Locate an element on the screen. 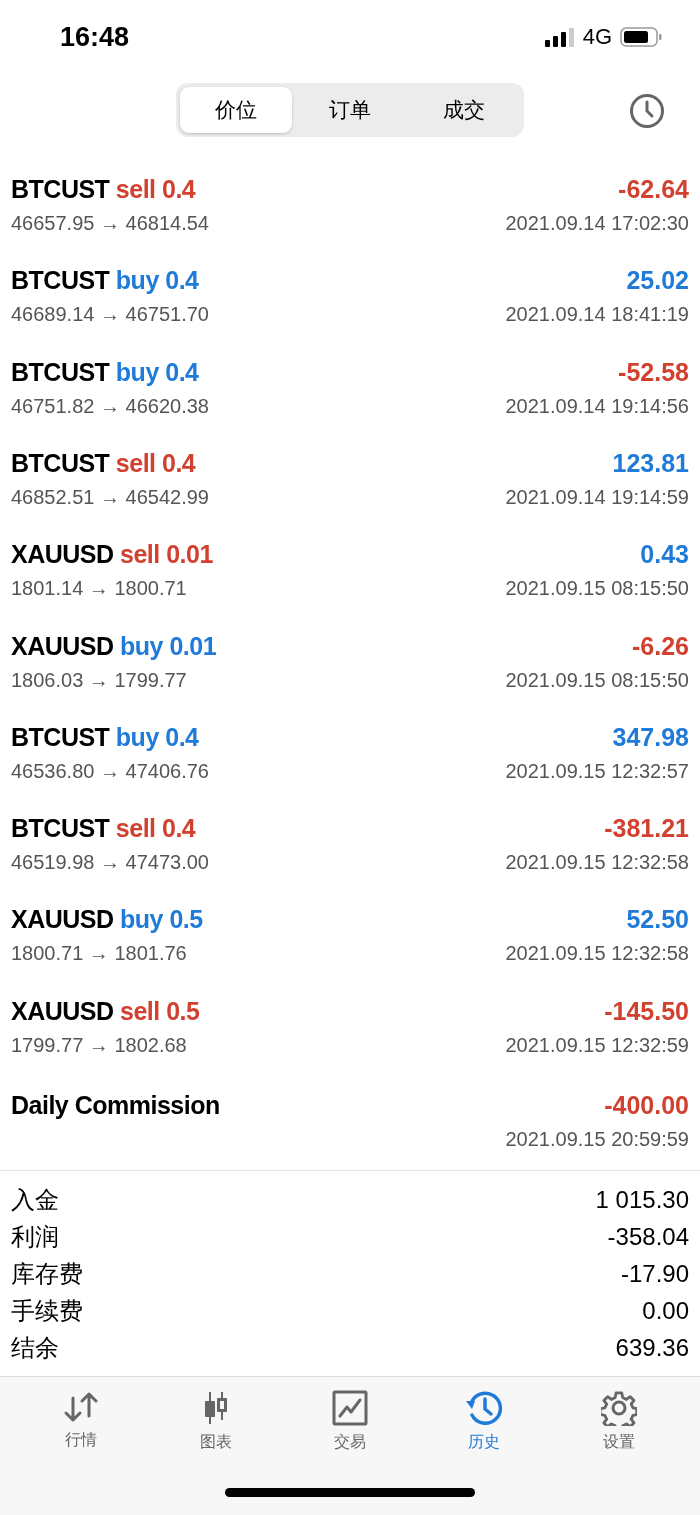 The image size is (700, 1515). tab-bar-item: 交易 is located at coordinates (349, 1422).